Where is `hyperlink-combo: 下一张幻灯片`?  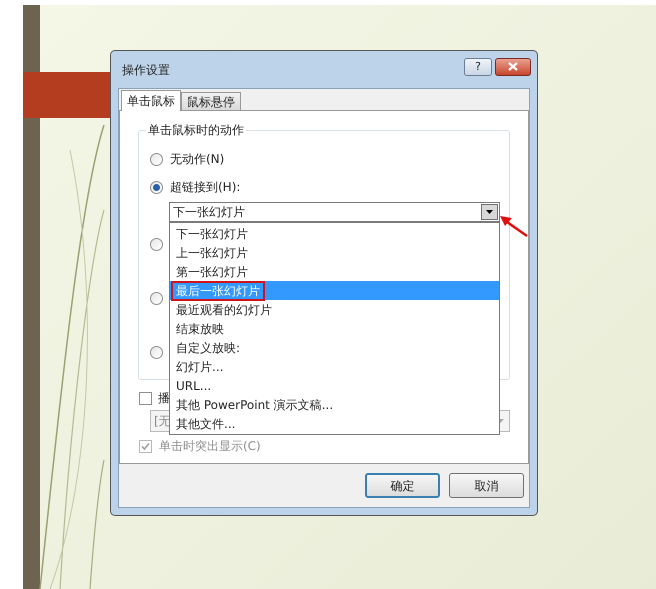 hyperlink-combo: 下一张幻灯片 is located at coordinates (334, 212).